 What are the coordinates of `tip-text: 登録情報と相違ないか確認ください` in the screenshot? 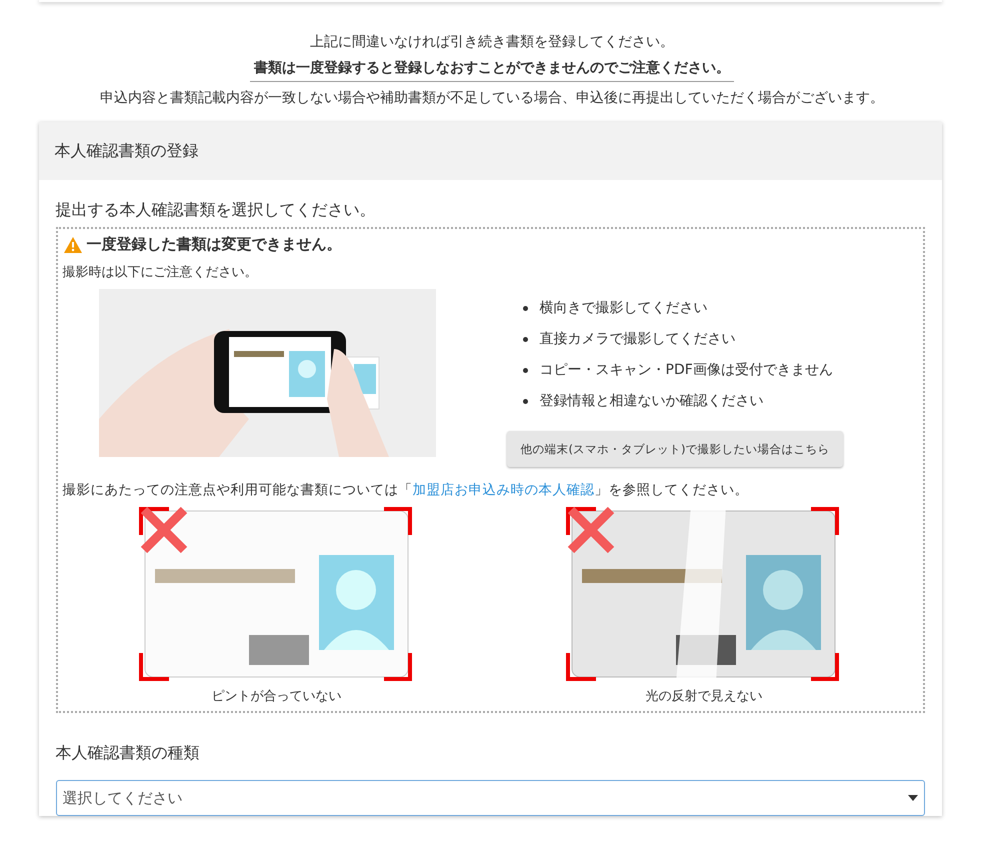 It's located at (652, 401).